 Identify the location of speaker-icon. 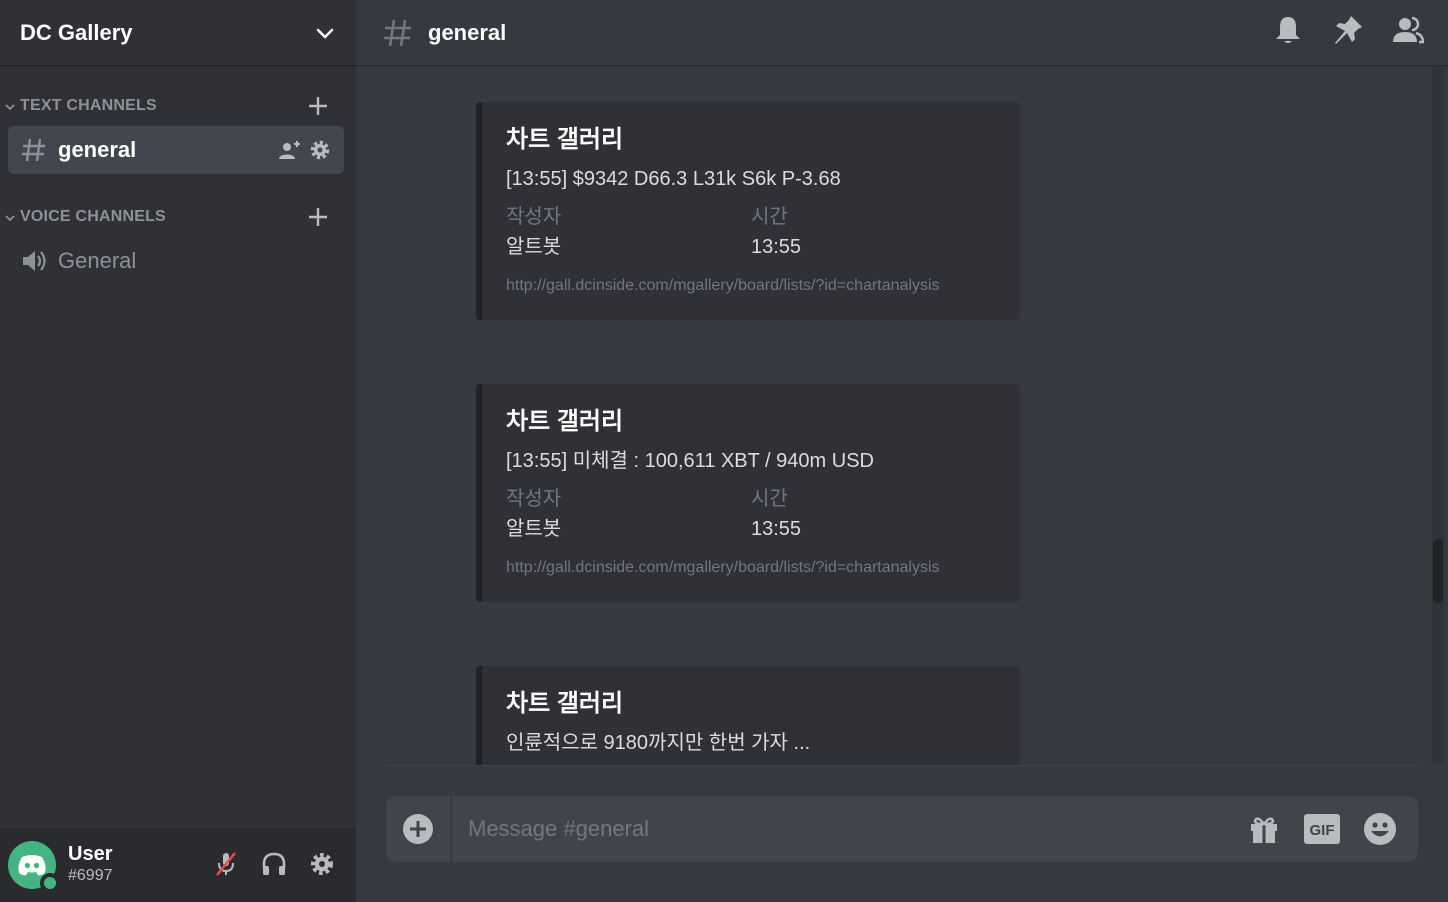
(34, 261).